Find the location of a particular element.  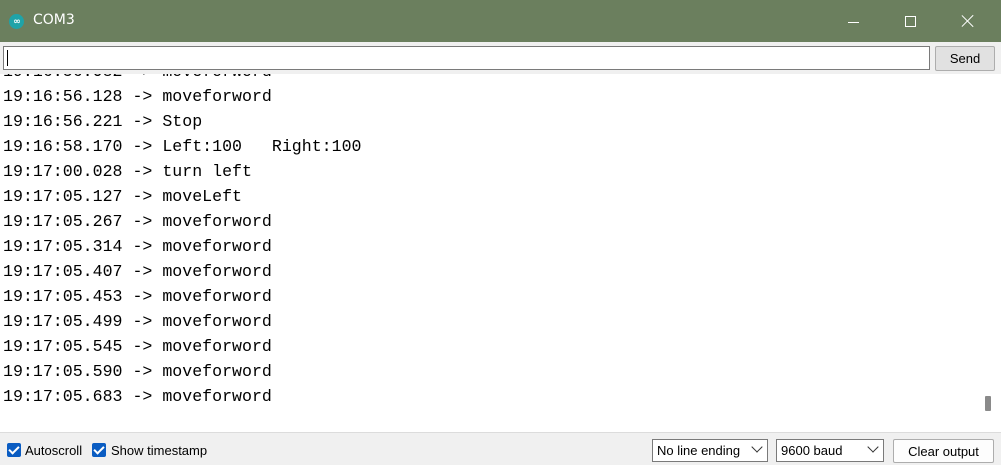

output-line: 19:16:56.221 -> Stop is located at coordinates (103, 121).